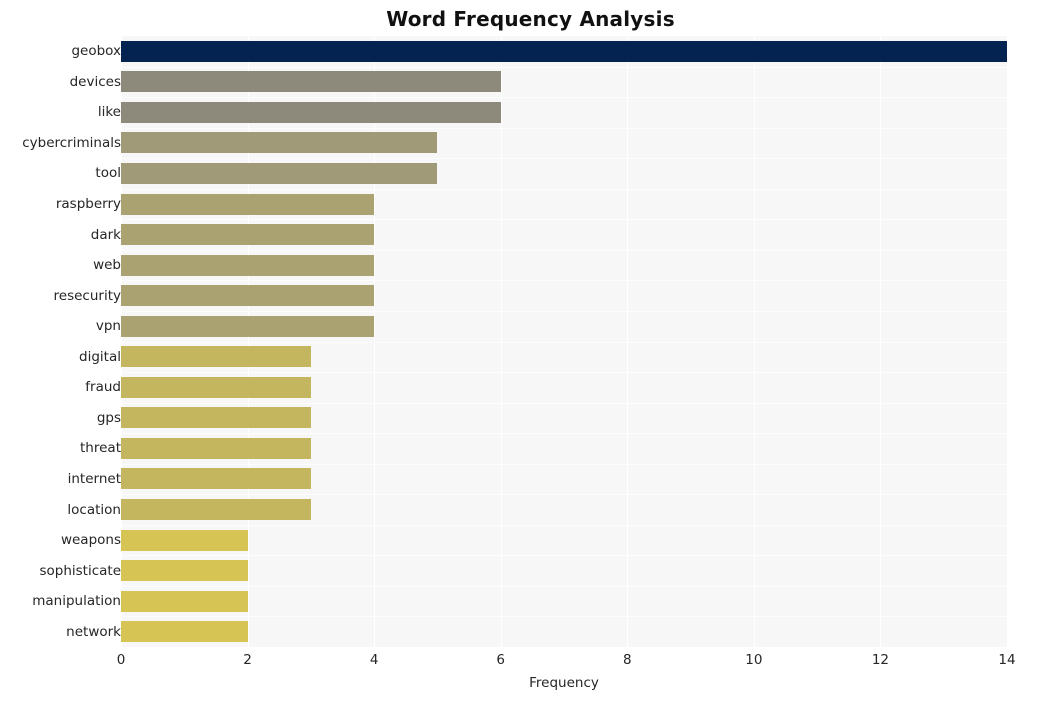 Image resolution: width=1061 pixels, height=701 pixels. I want to click on y-tick-label-dark: dark, so click(105, 234).